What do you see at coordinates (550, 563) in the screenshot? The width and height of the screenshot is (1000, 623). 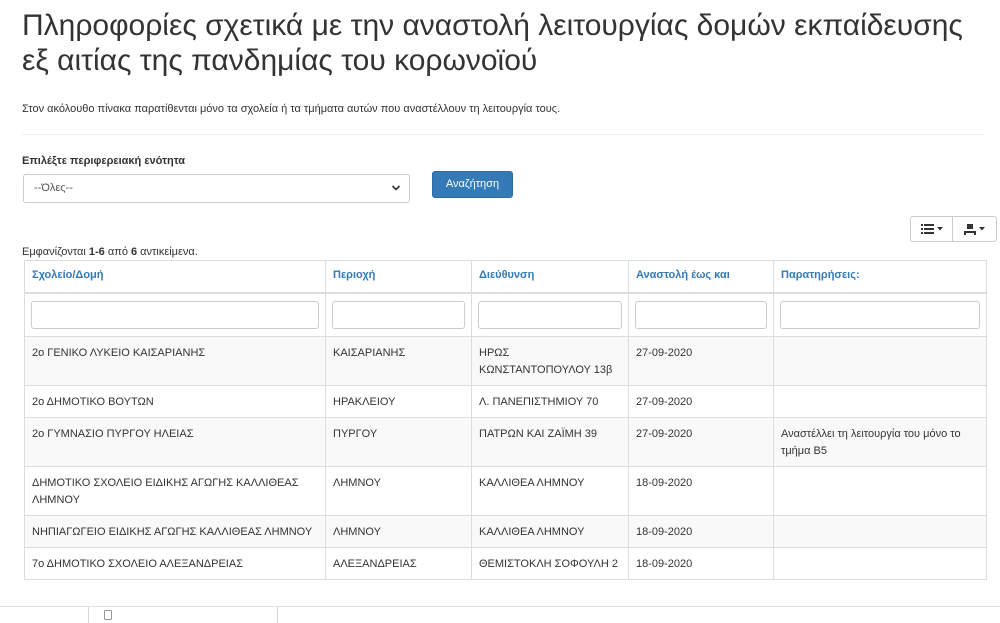 I see `cell-address: ΘΕΜΙΣΤΟΚΛΗ ΣΟΦΟΥΛΗ 2` at bounding box center [550, 563].